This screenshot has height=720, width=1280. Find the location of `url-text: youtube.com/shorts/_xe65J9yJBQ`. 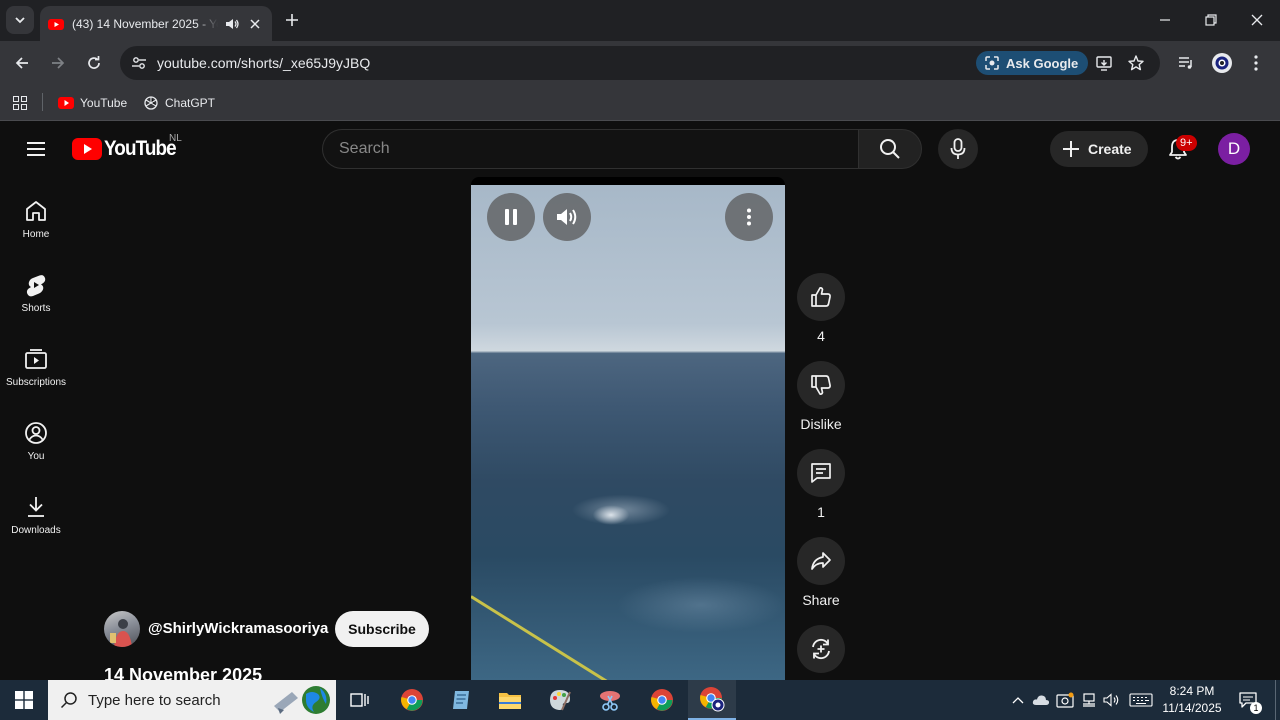

url-text: youtube.com/shorts/_xe65J9yJBQ is located at coordinates (263, 63).